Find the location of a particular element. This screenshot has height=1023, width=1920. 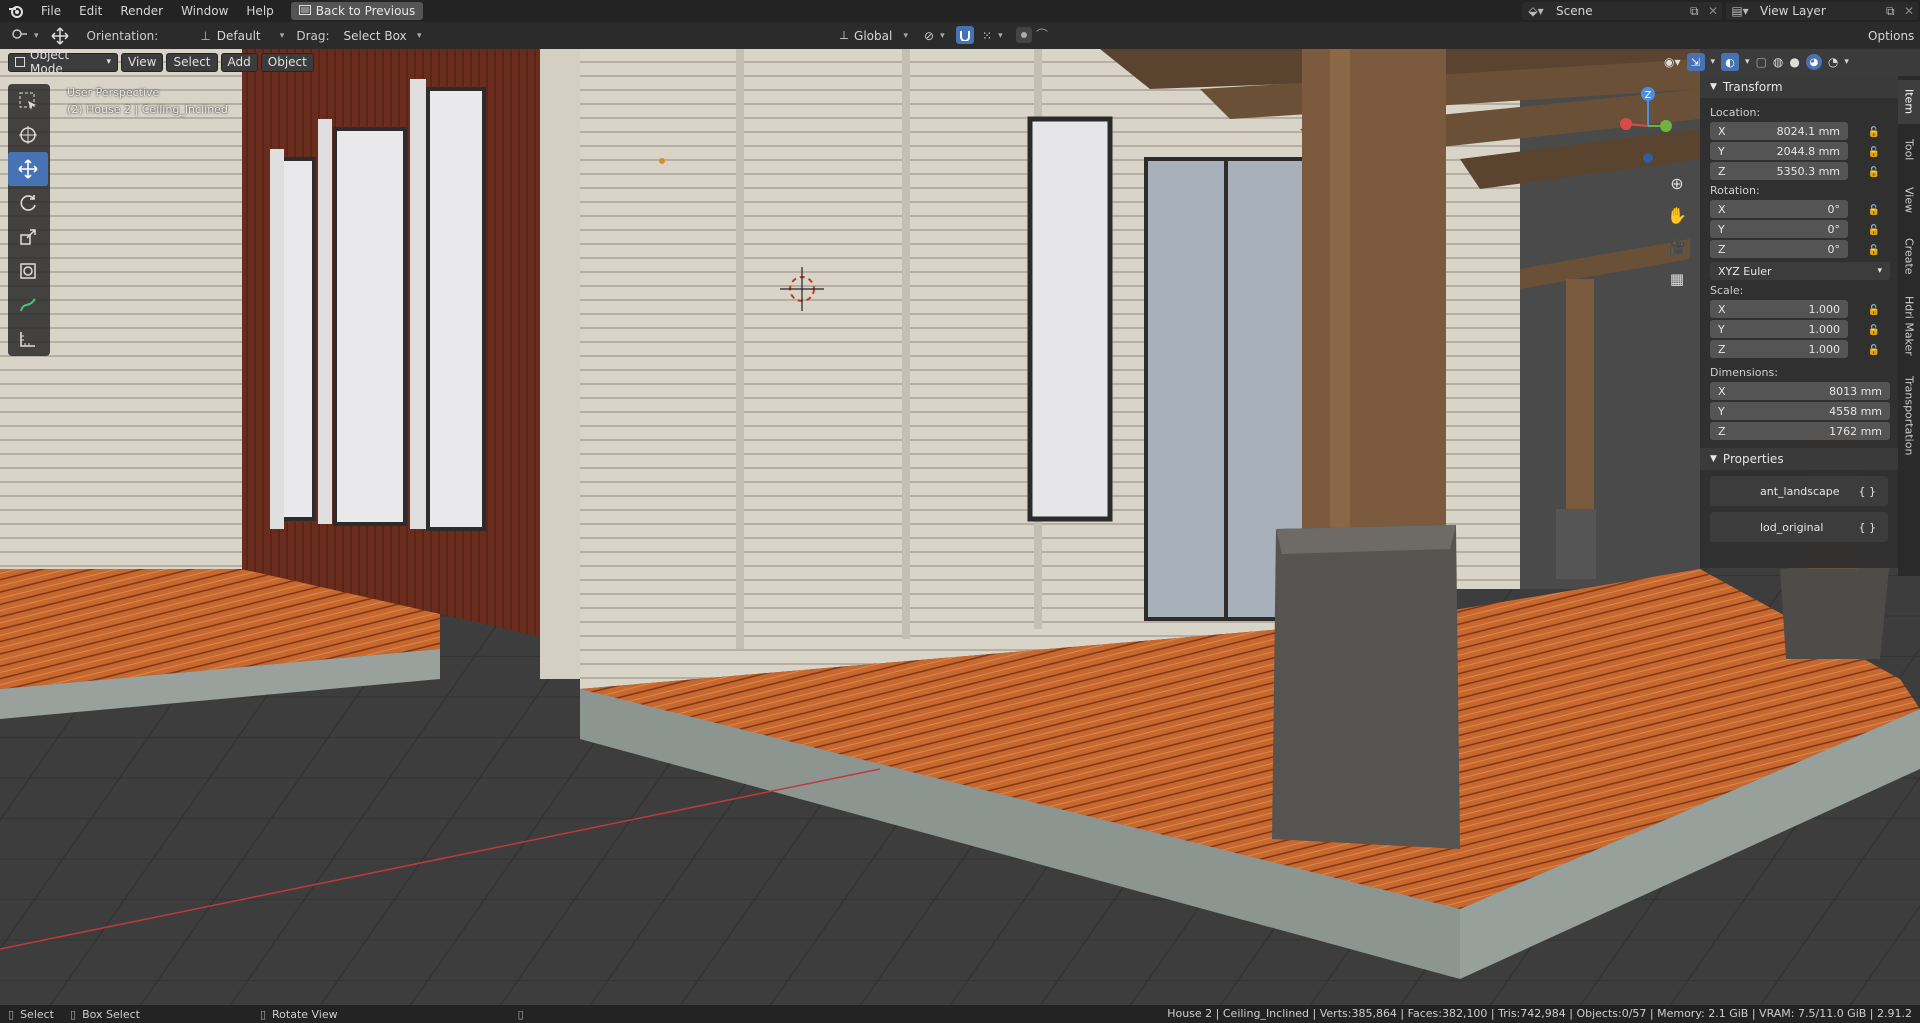

view-layer-icon: ▤▾ is located at coordinates (1740, 11).